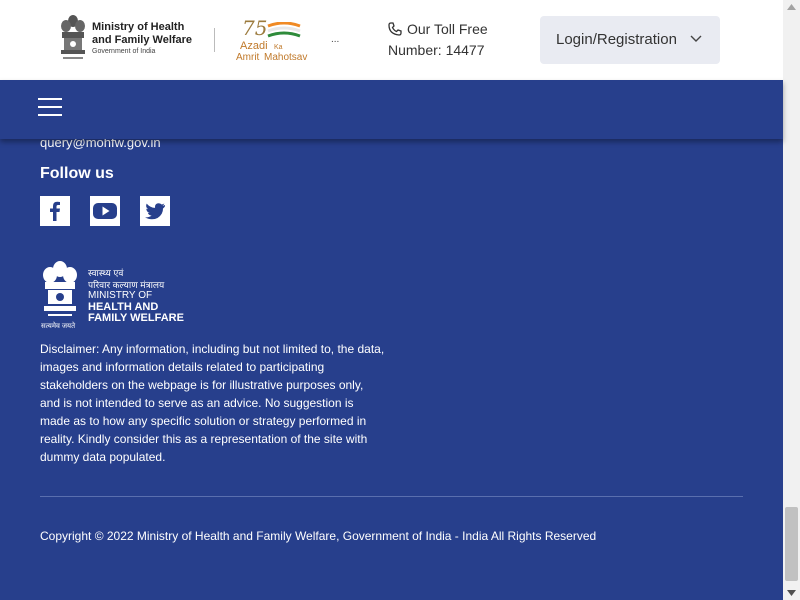  Describe the element at coordinates (436, 50) in the screenshot. I see `toll-free-number: Number: 14477` at that location.